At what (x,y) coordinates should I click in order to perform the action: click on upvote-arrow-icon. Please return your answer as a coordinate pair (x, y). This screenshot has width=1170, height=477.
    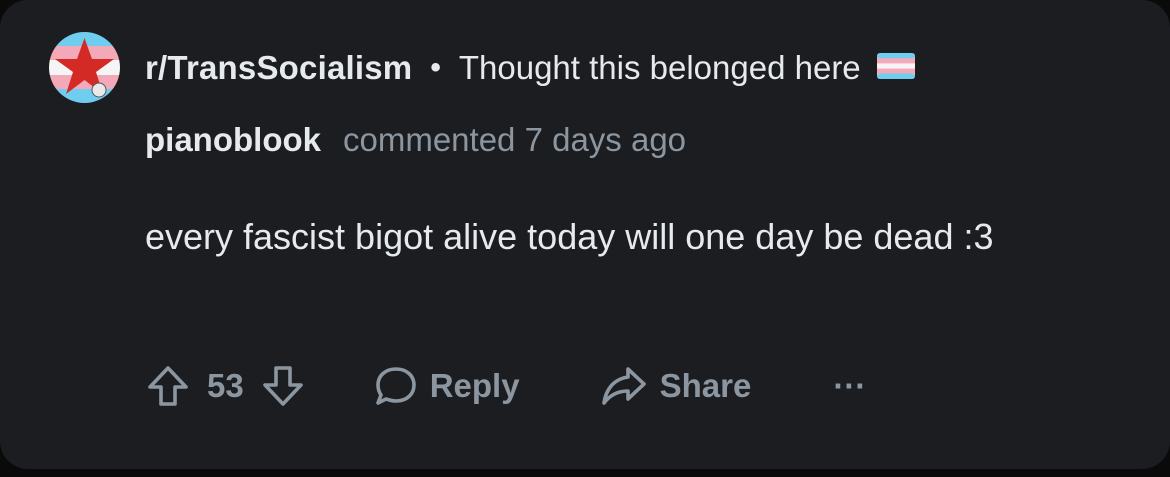
    Looking at the image, I should click on (168, 386).